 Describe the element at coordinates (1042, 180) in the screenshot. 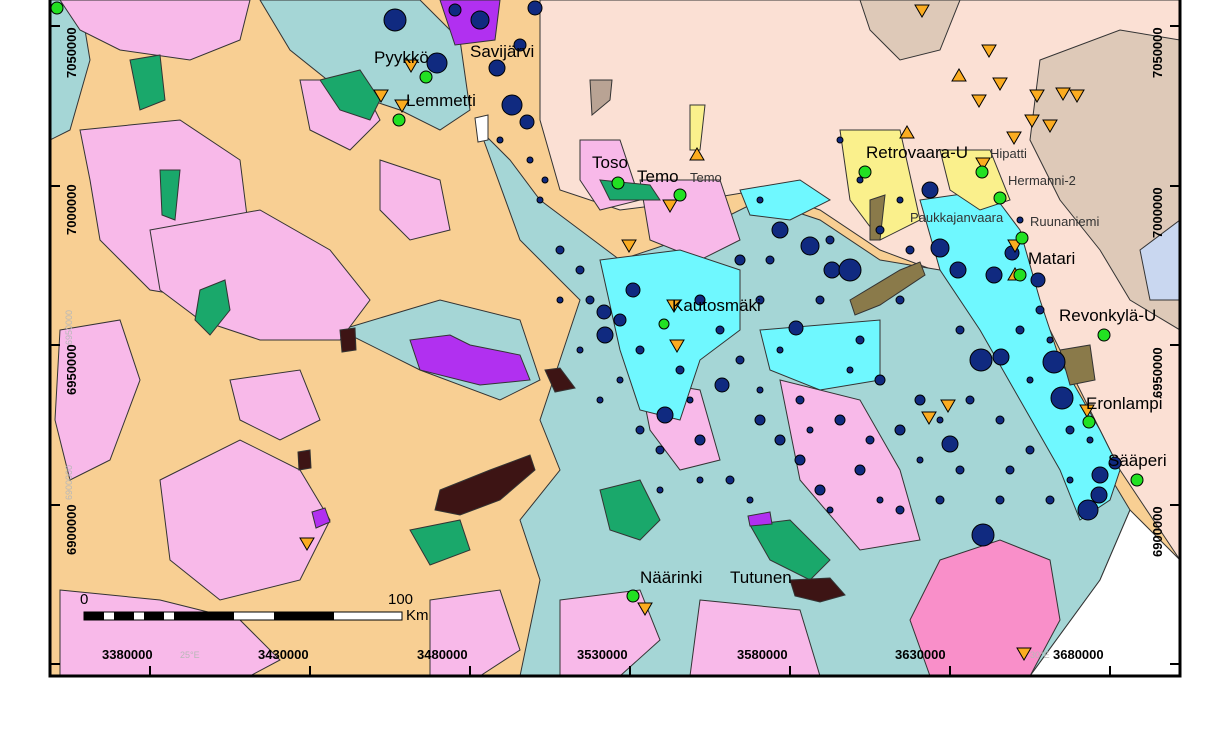

I see `place-label: Hermanni-2` at that location.